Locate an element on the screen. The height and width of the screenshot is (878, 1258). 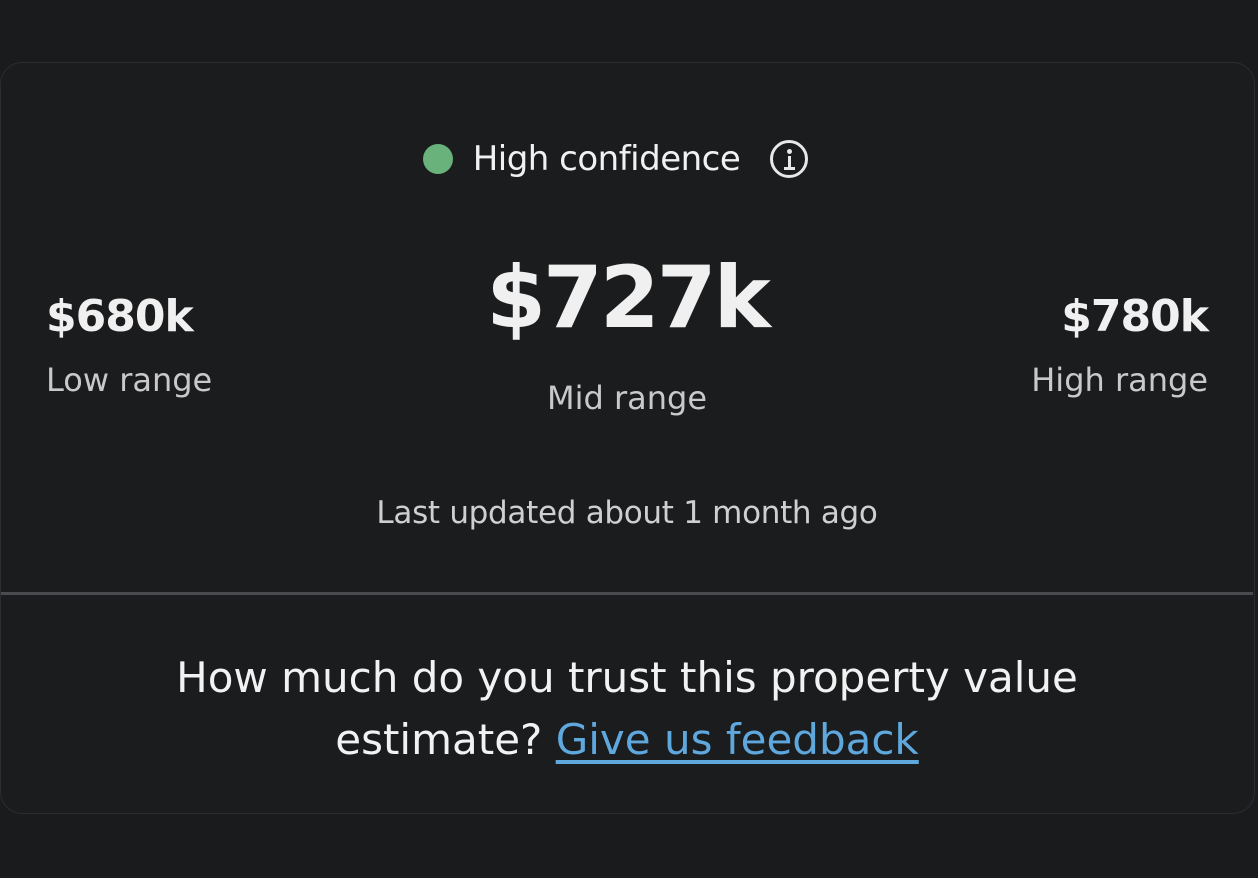
confidence-indicator: High confidence is located at coordinates (615, 159).